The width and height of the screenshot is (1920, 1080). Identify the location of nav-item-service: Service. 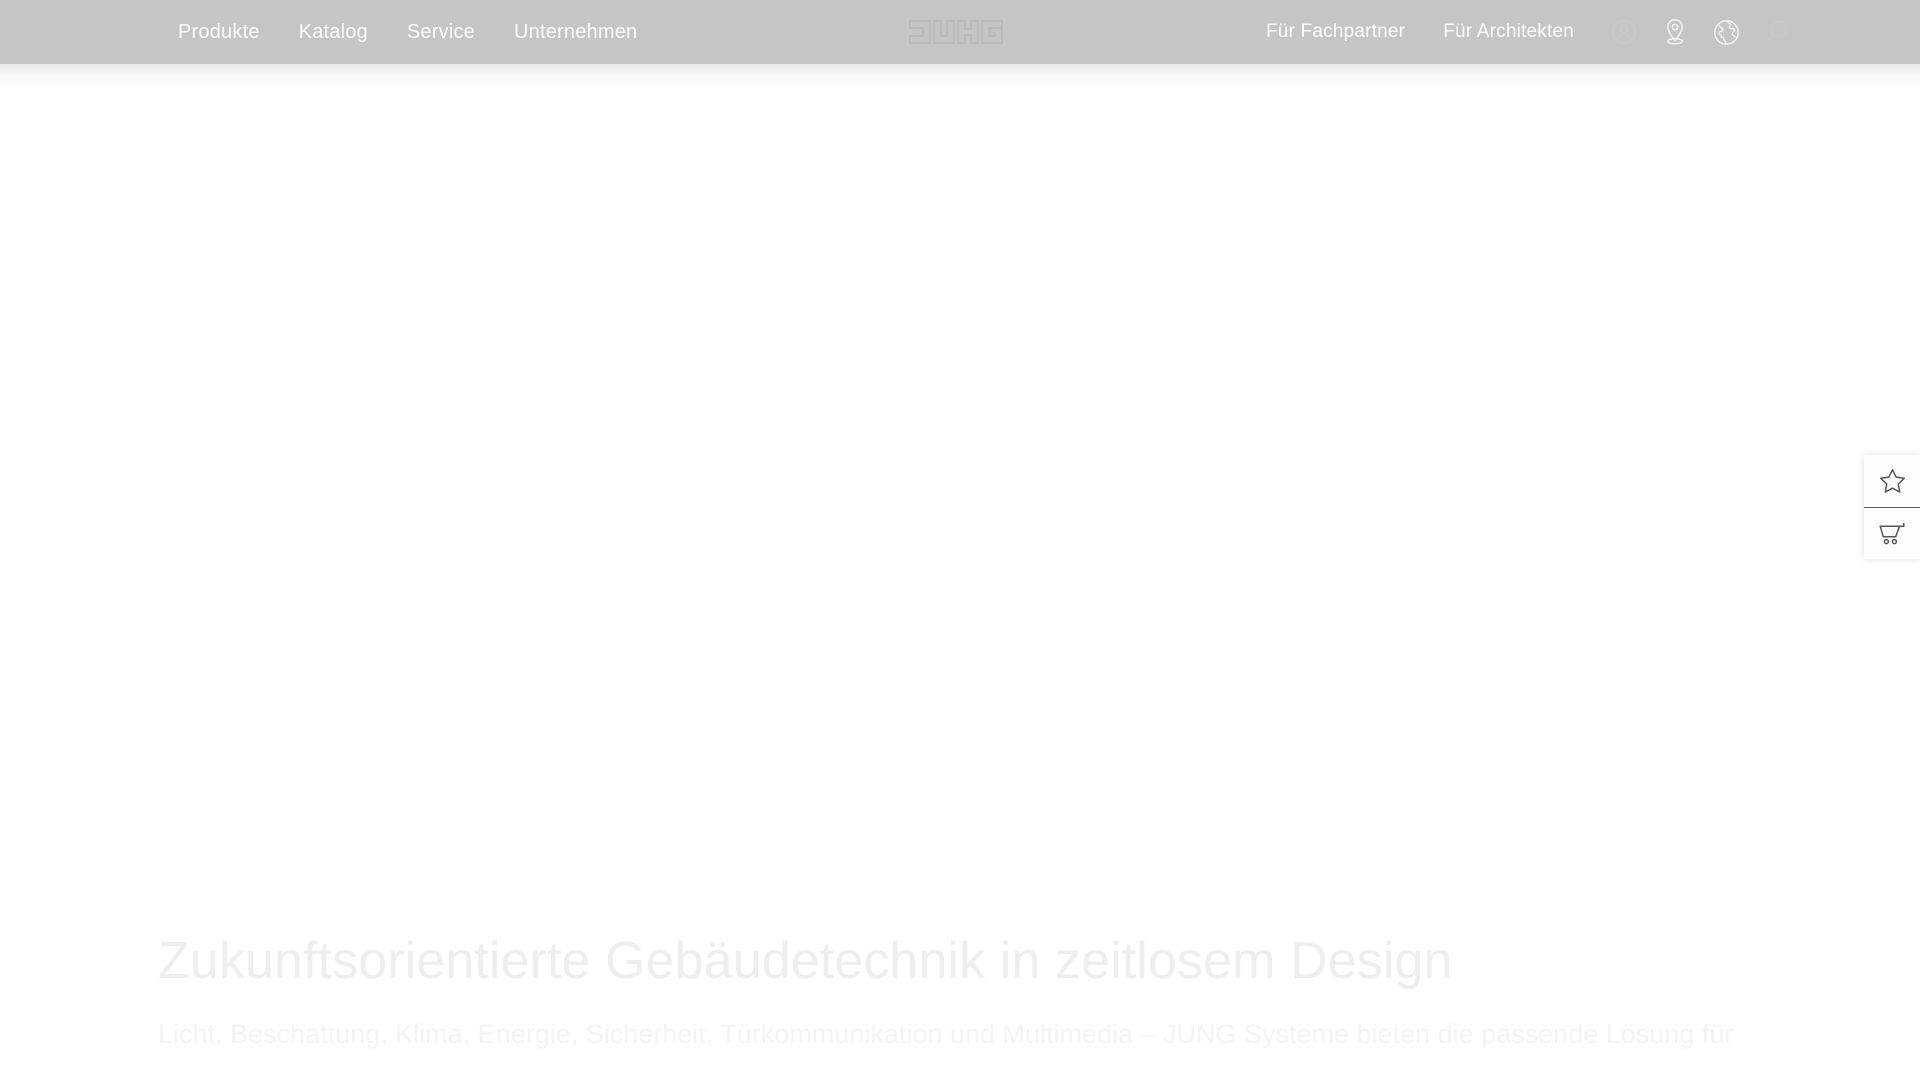
(441, 32).